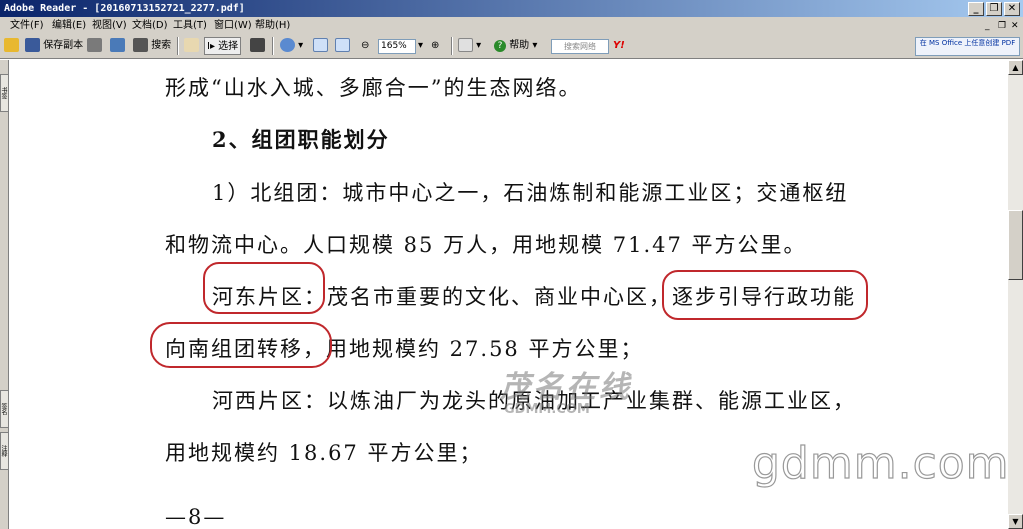  What do you see at coordinates (320, 46) in the screenshot?
I see `fit-page-icon` at bounding box center [320, 46].